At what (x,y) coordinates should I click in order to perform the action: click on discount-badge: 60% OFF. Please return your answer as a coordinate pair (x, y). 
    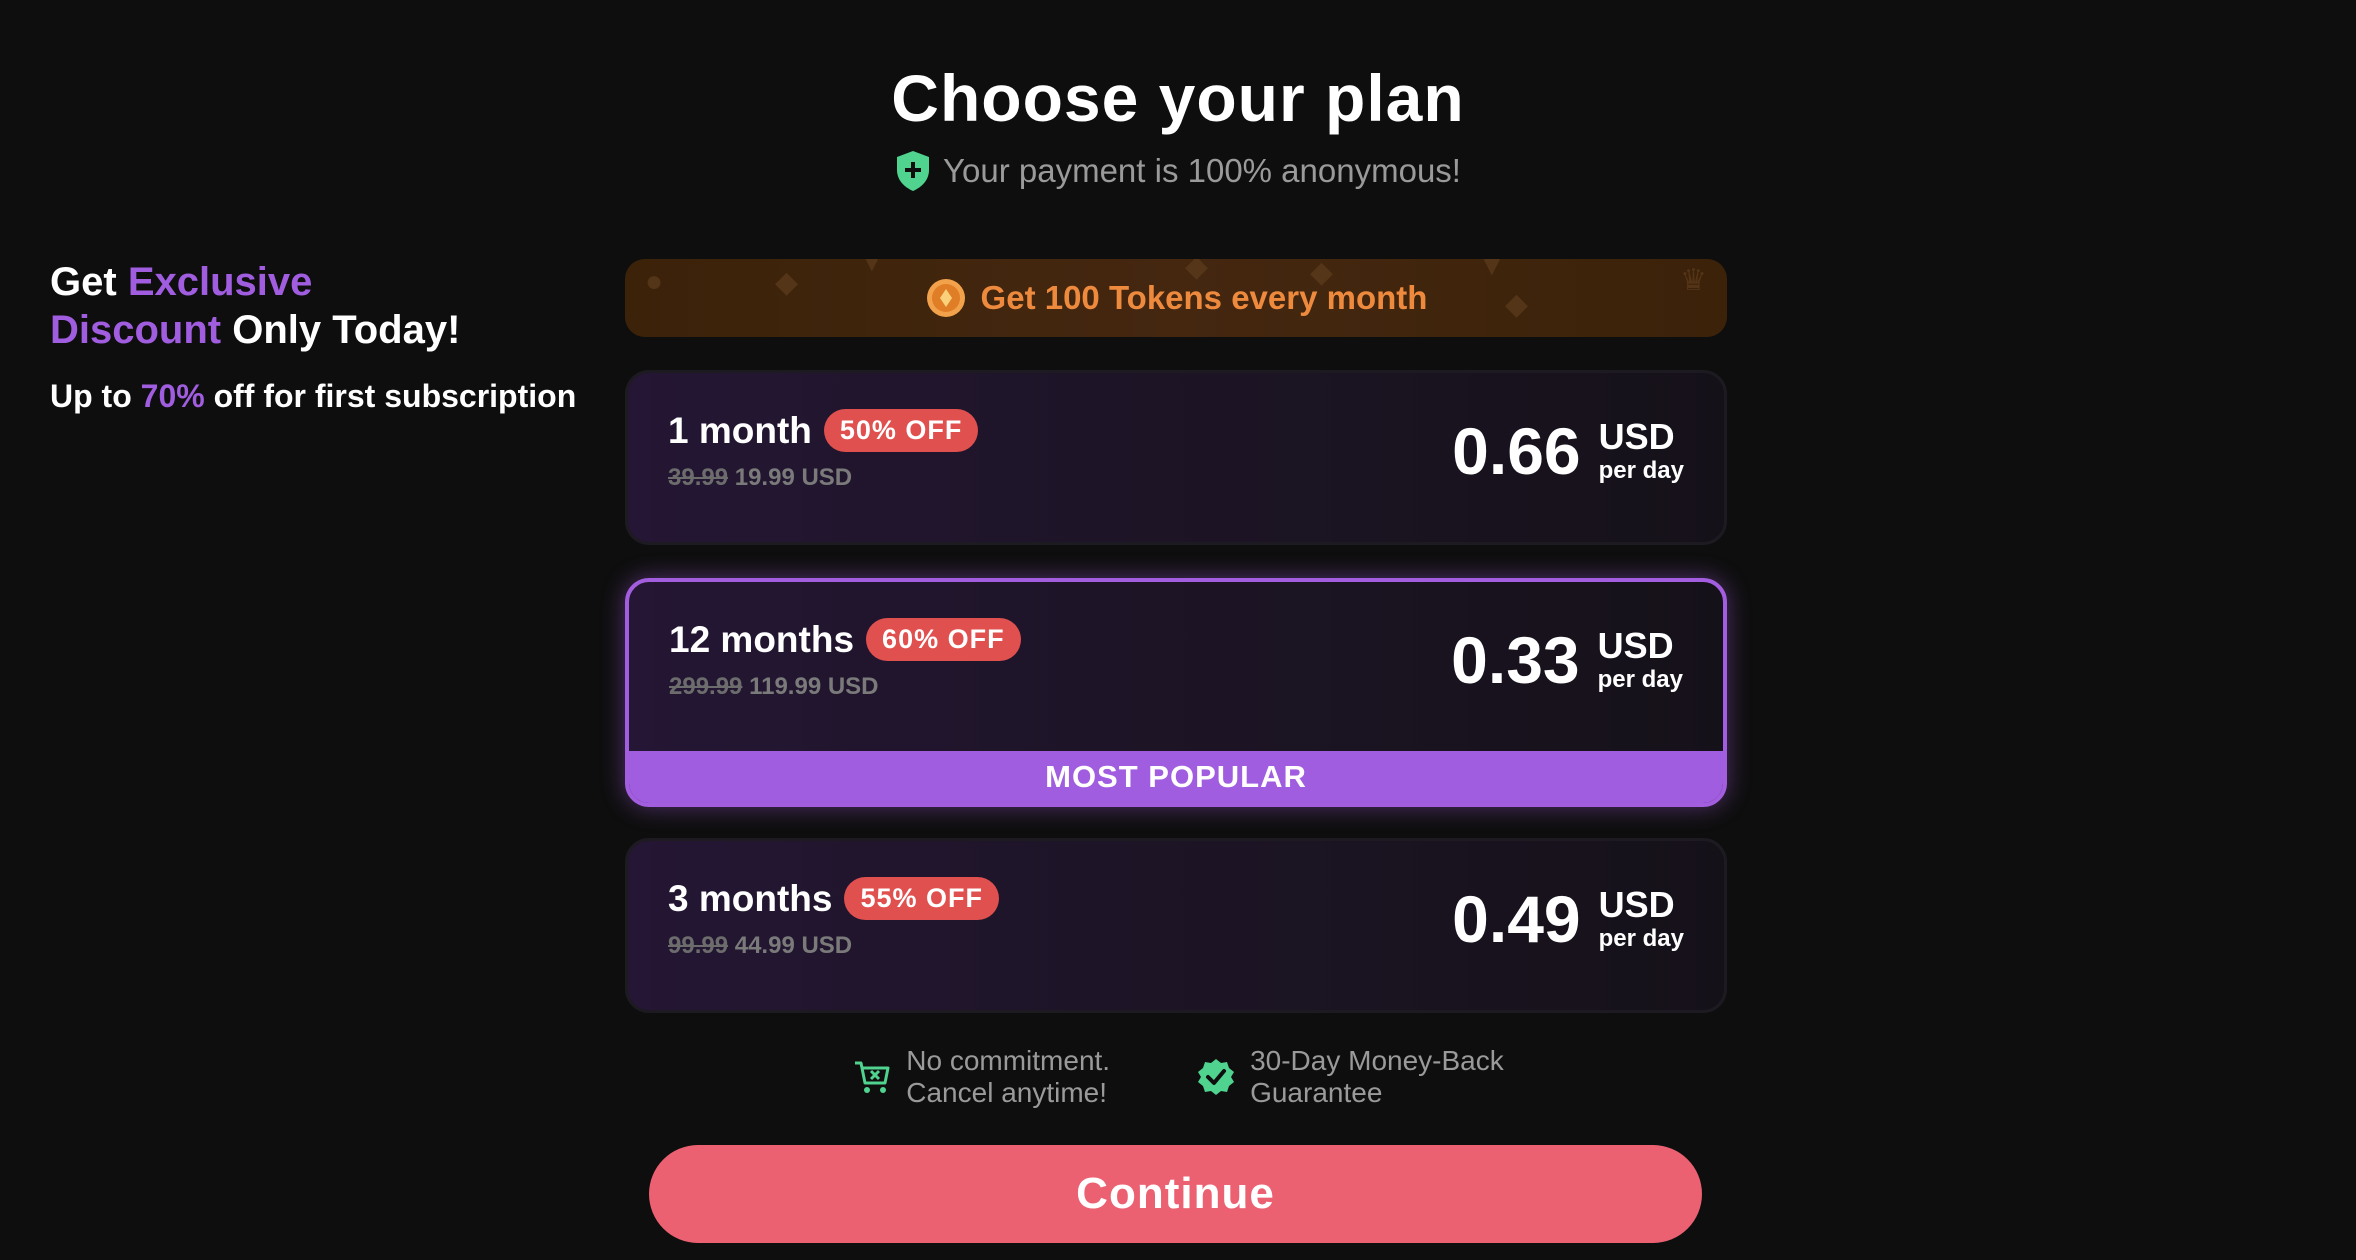
    Looking at the image, I should click on (943, 639).